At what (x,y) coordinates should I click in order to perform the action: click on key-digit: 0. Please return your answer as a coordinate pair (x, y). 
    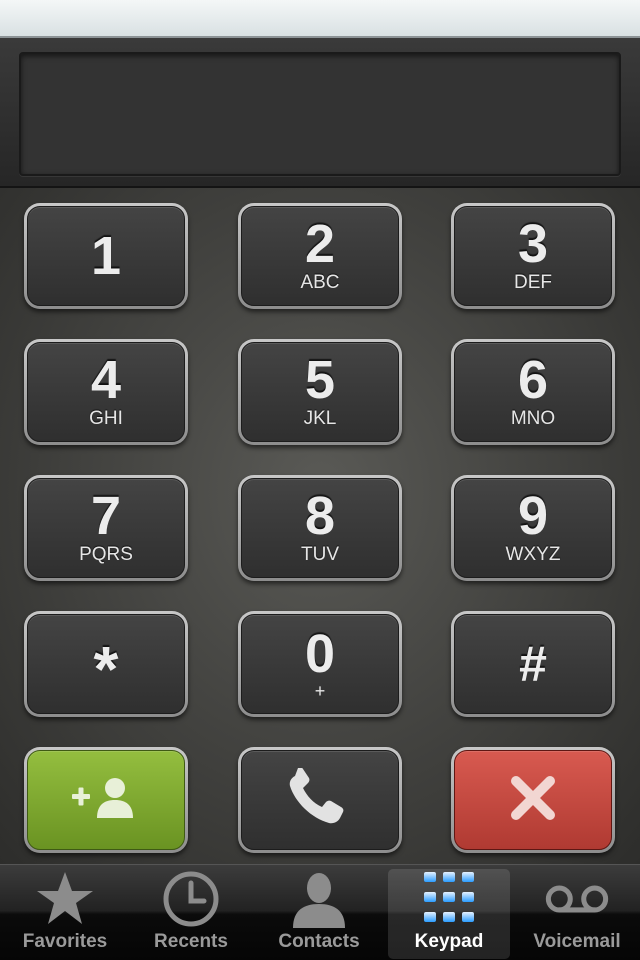
    Looking at the image, I should click on (320, 654).